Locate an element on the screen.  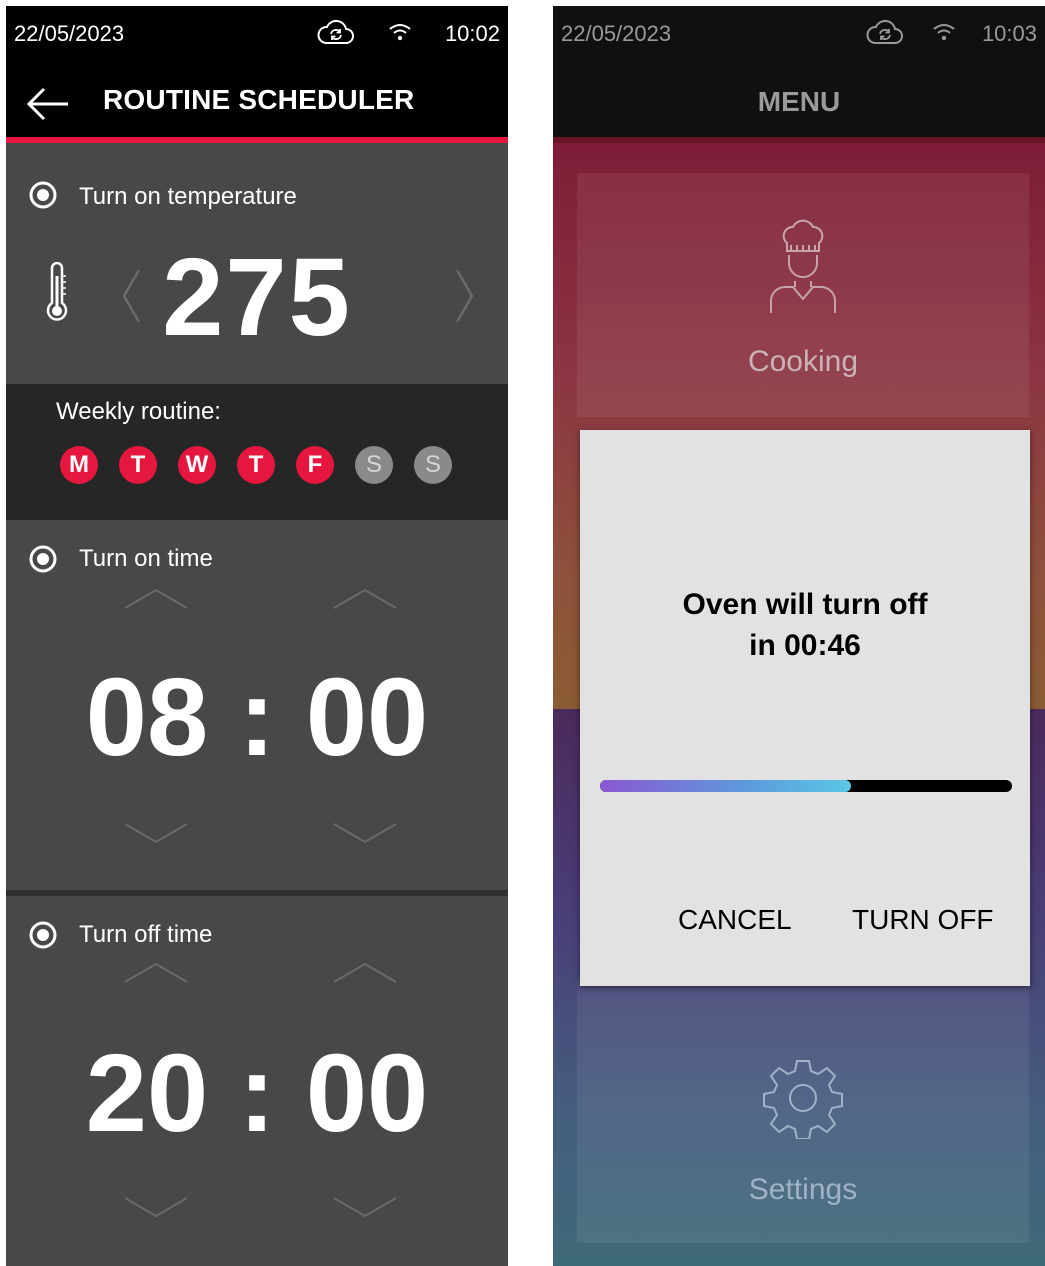
day-toggle: M is located at coordinates (79, 465).